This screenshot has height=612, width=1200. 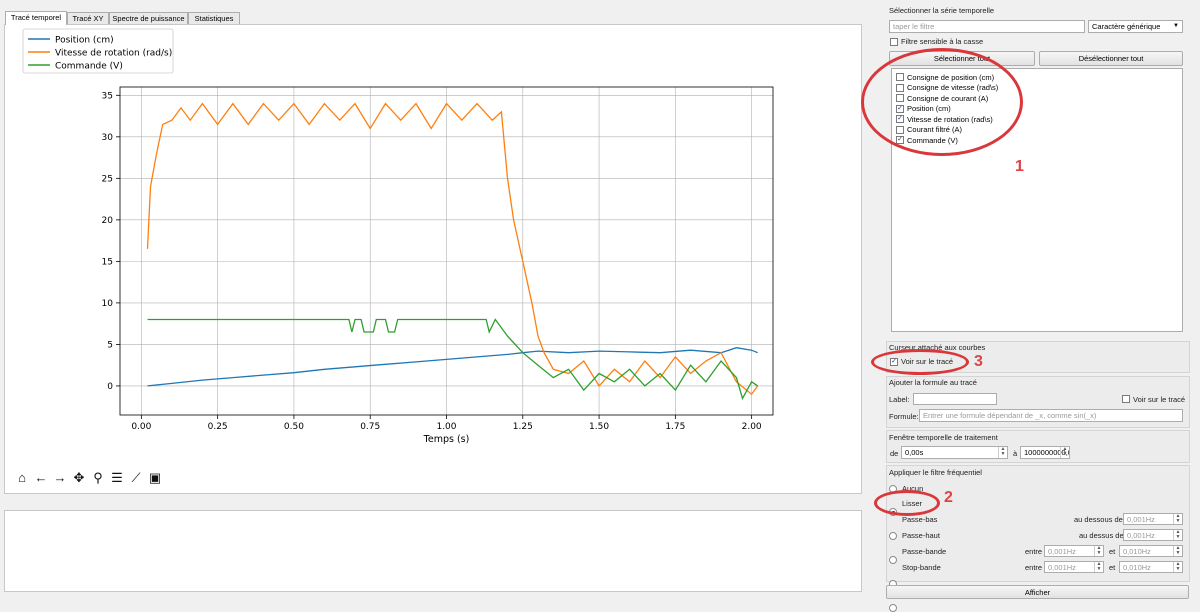 What do you see at coordinates (1015, 453) in the screenshot?
I see `to-label: à` at bounding box center [1015, 453].